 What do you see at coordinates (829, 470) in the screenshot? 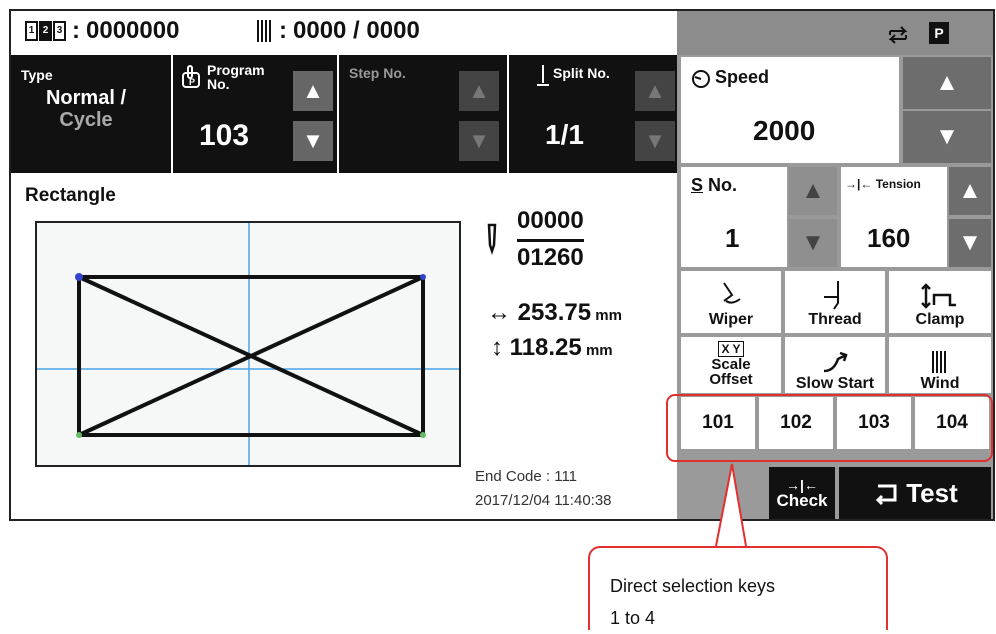
I see `callout-pointer` at bounding box center [829, 470].